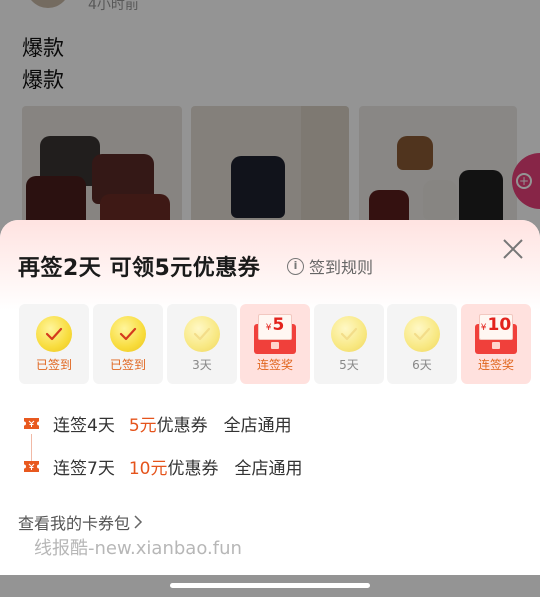 The image size is (540, 597). I want to click on day-card-4: ¥5 连签奖, so click(275, 344).